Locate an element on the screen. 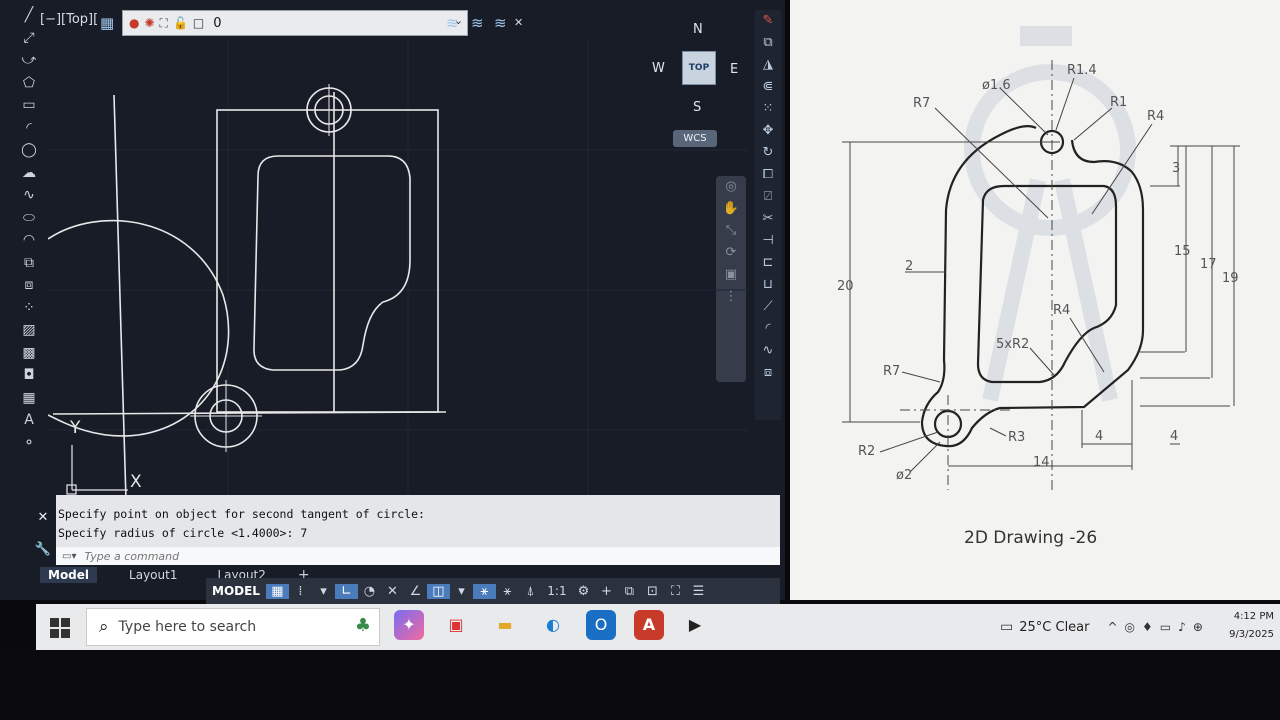 This screenshot has height=720, width=1280. clock-date: 9/3/2025 is located at coordinates (1251, 634).